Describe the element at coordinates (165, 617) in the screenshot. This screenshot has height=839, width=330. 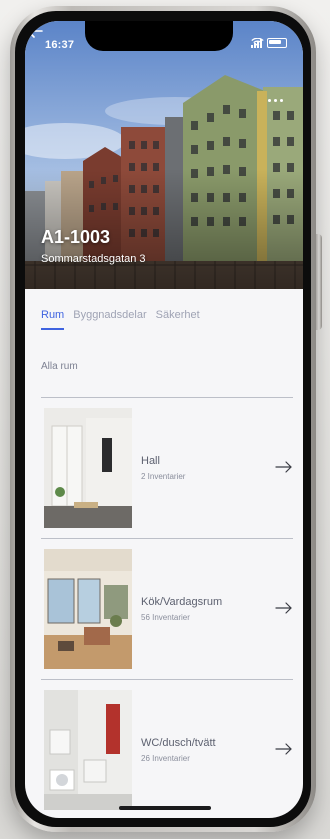
I see `room-inventory-count: 56 Inventarier` at that location.